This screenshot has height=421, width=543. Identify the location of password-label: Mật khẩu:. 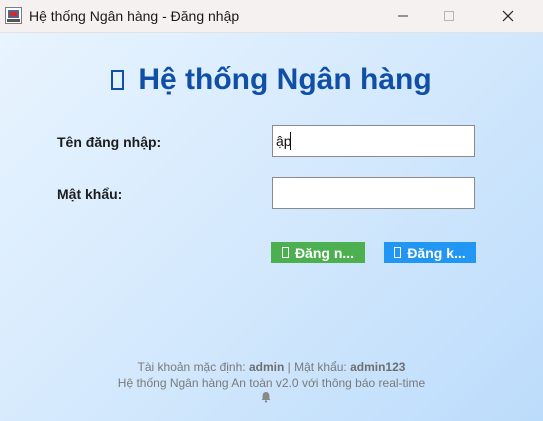
(90, 194).